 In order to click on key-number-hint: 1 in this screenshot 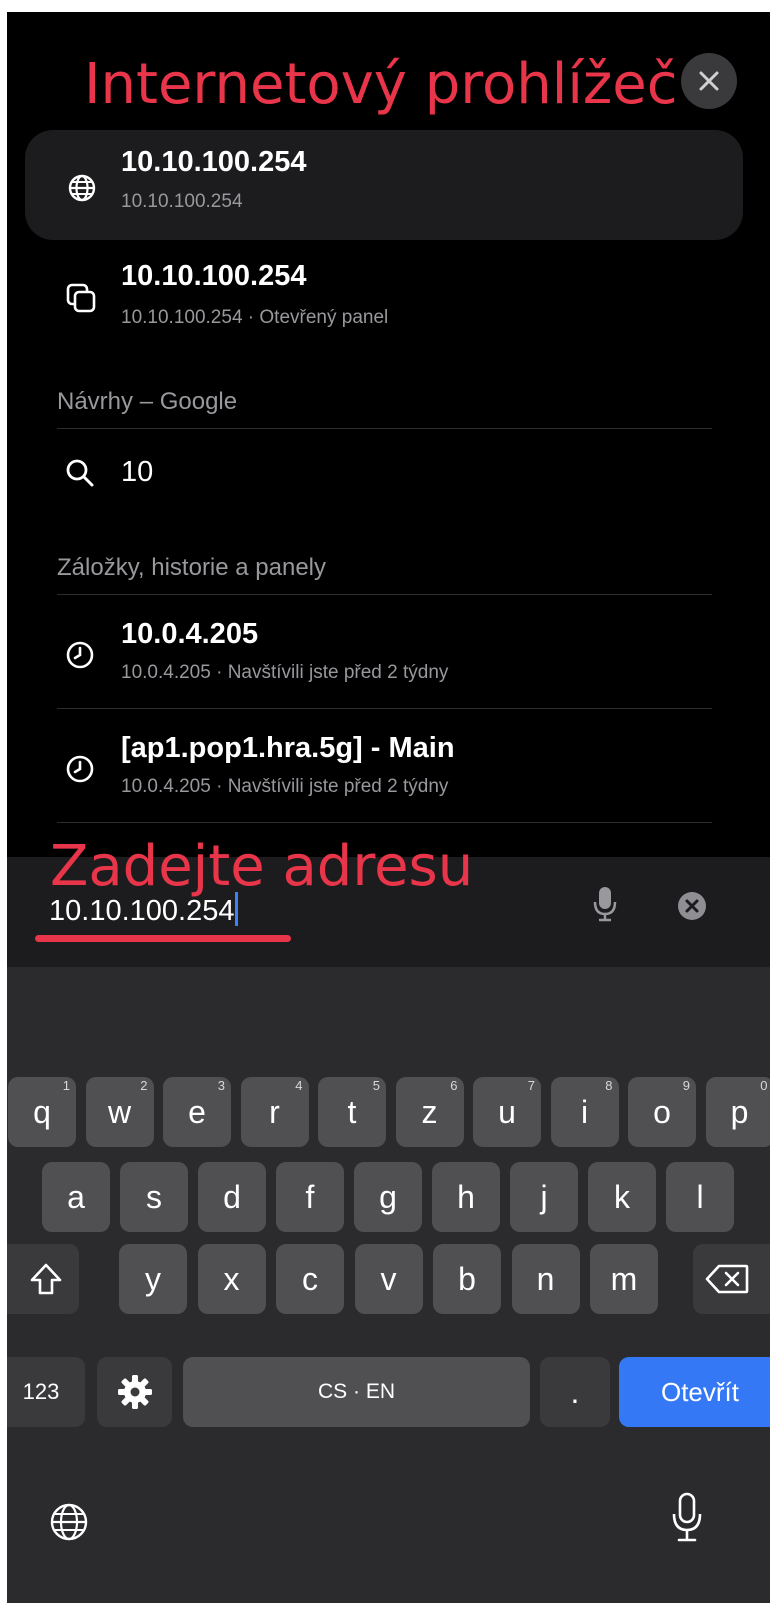, I will do `click(66, 1085)`.